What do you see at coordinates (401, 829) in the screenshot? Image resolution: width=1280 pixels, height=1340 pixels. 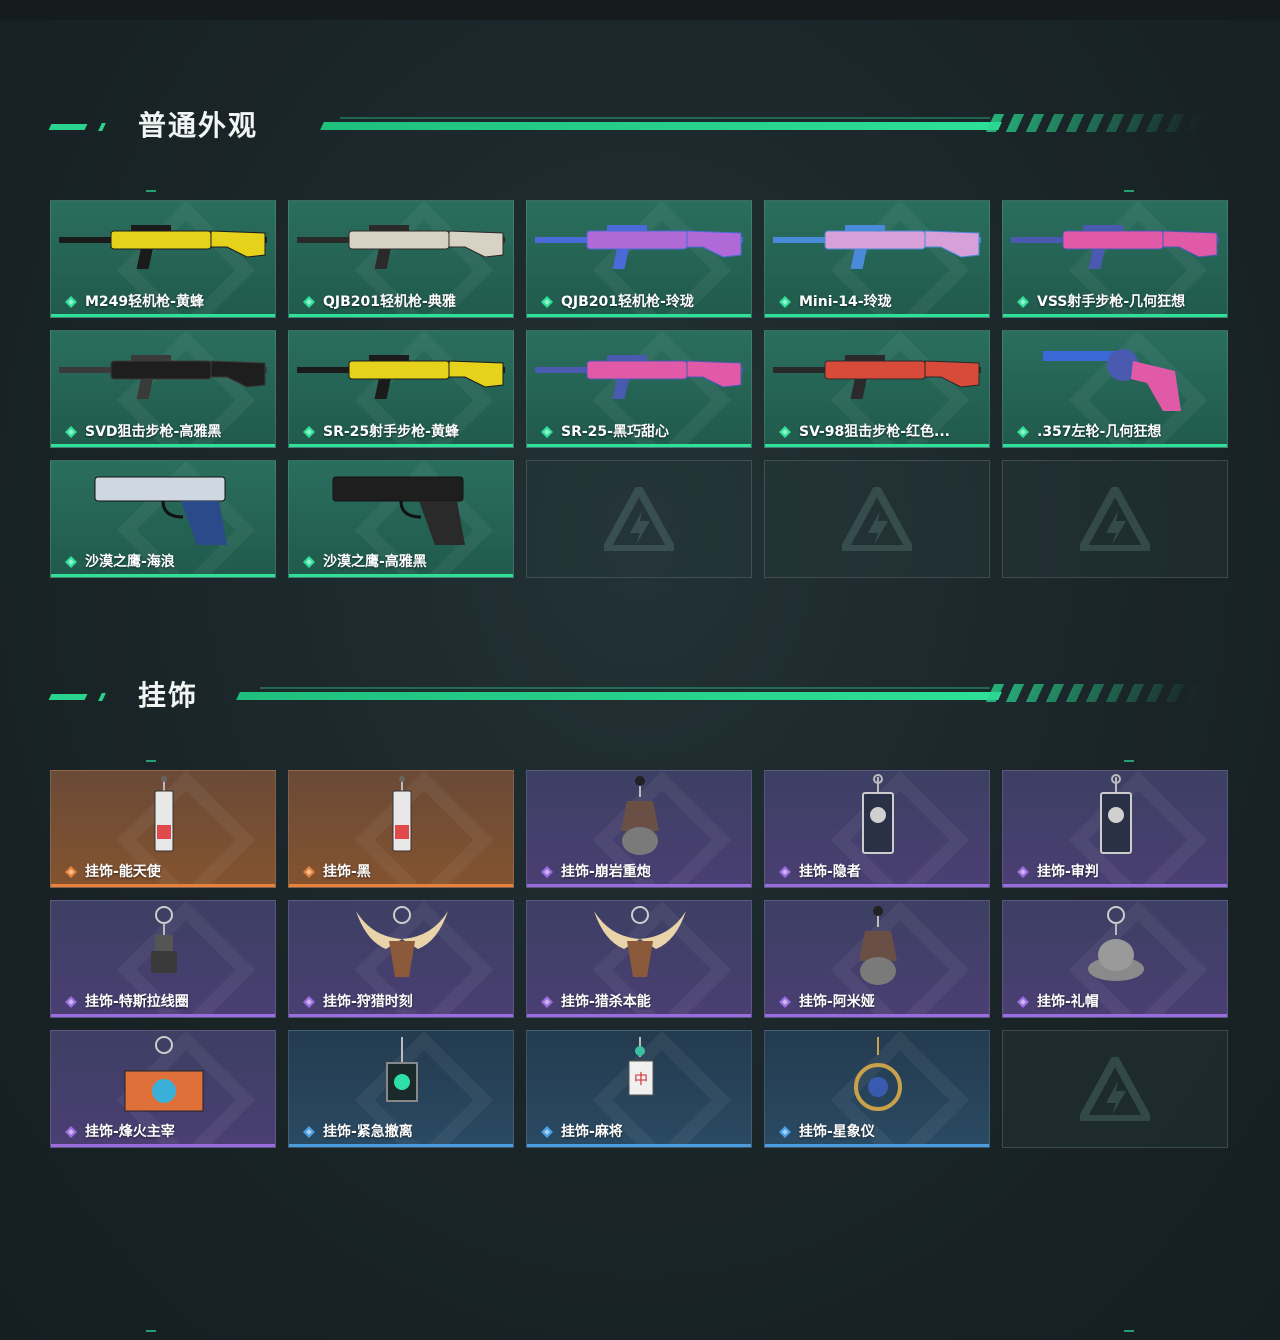 I see `charm-card: 挂饰-黑` at bounding box center [401, 829].